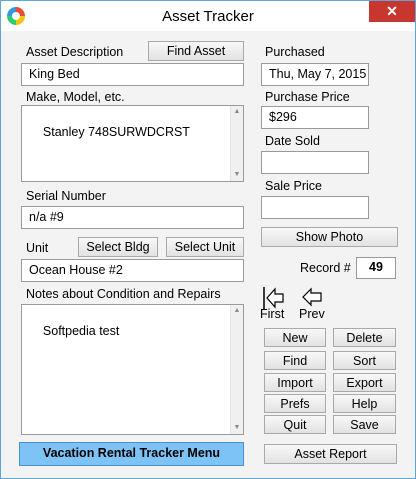 The width and height of the screenshot is (416, 479). I want to click on notes-scrollbar: ▲ ▼, so click(236, 369).